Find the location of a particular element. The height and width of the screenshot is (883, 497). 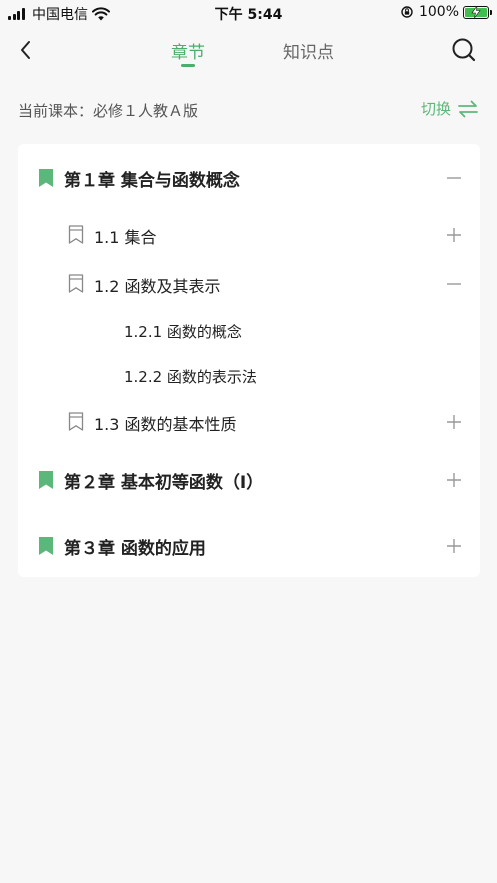

tab-chapters: 章节 is located at coordinates (188, 52).